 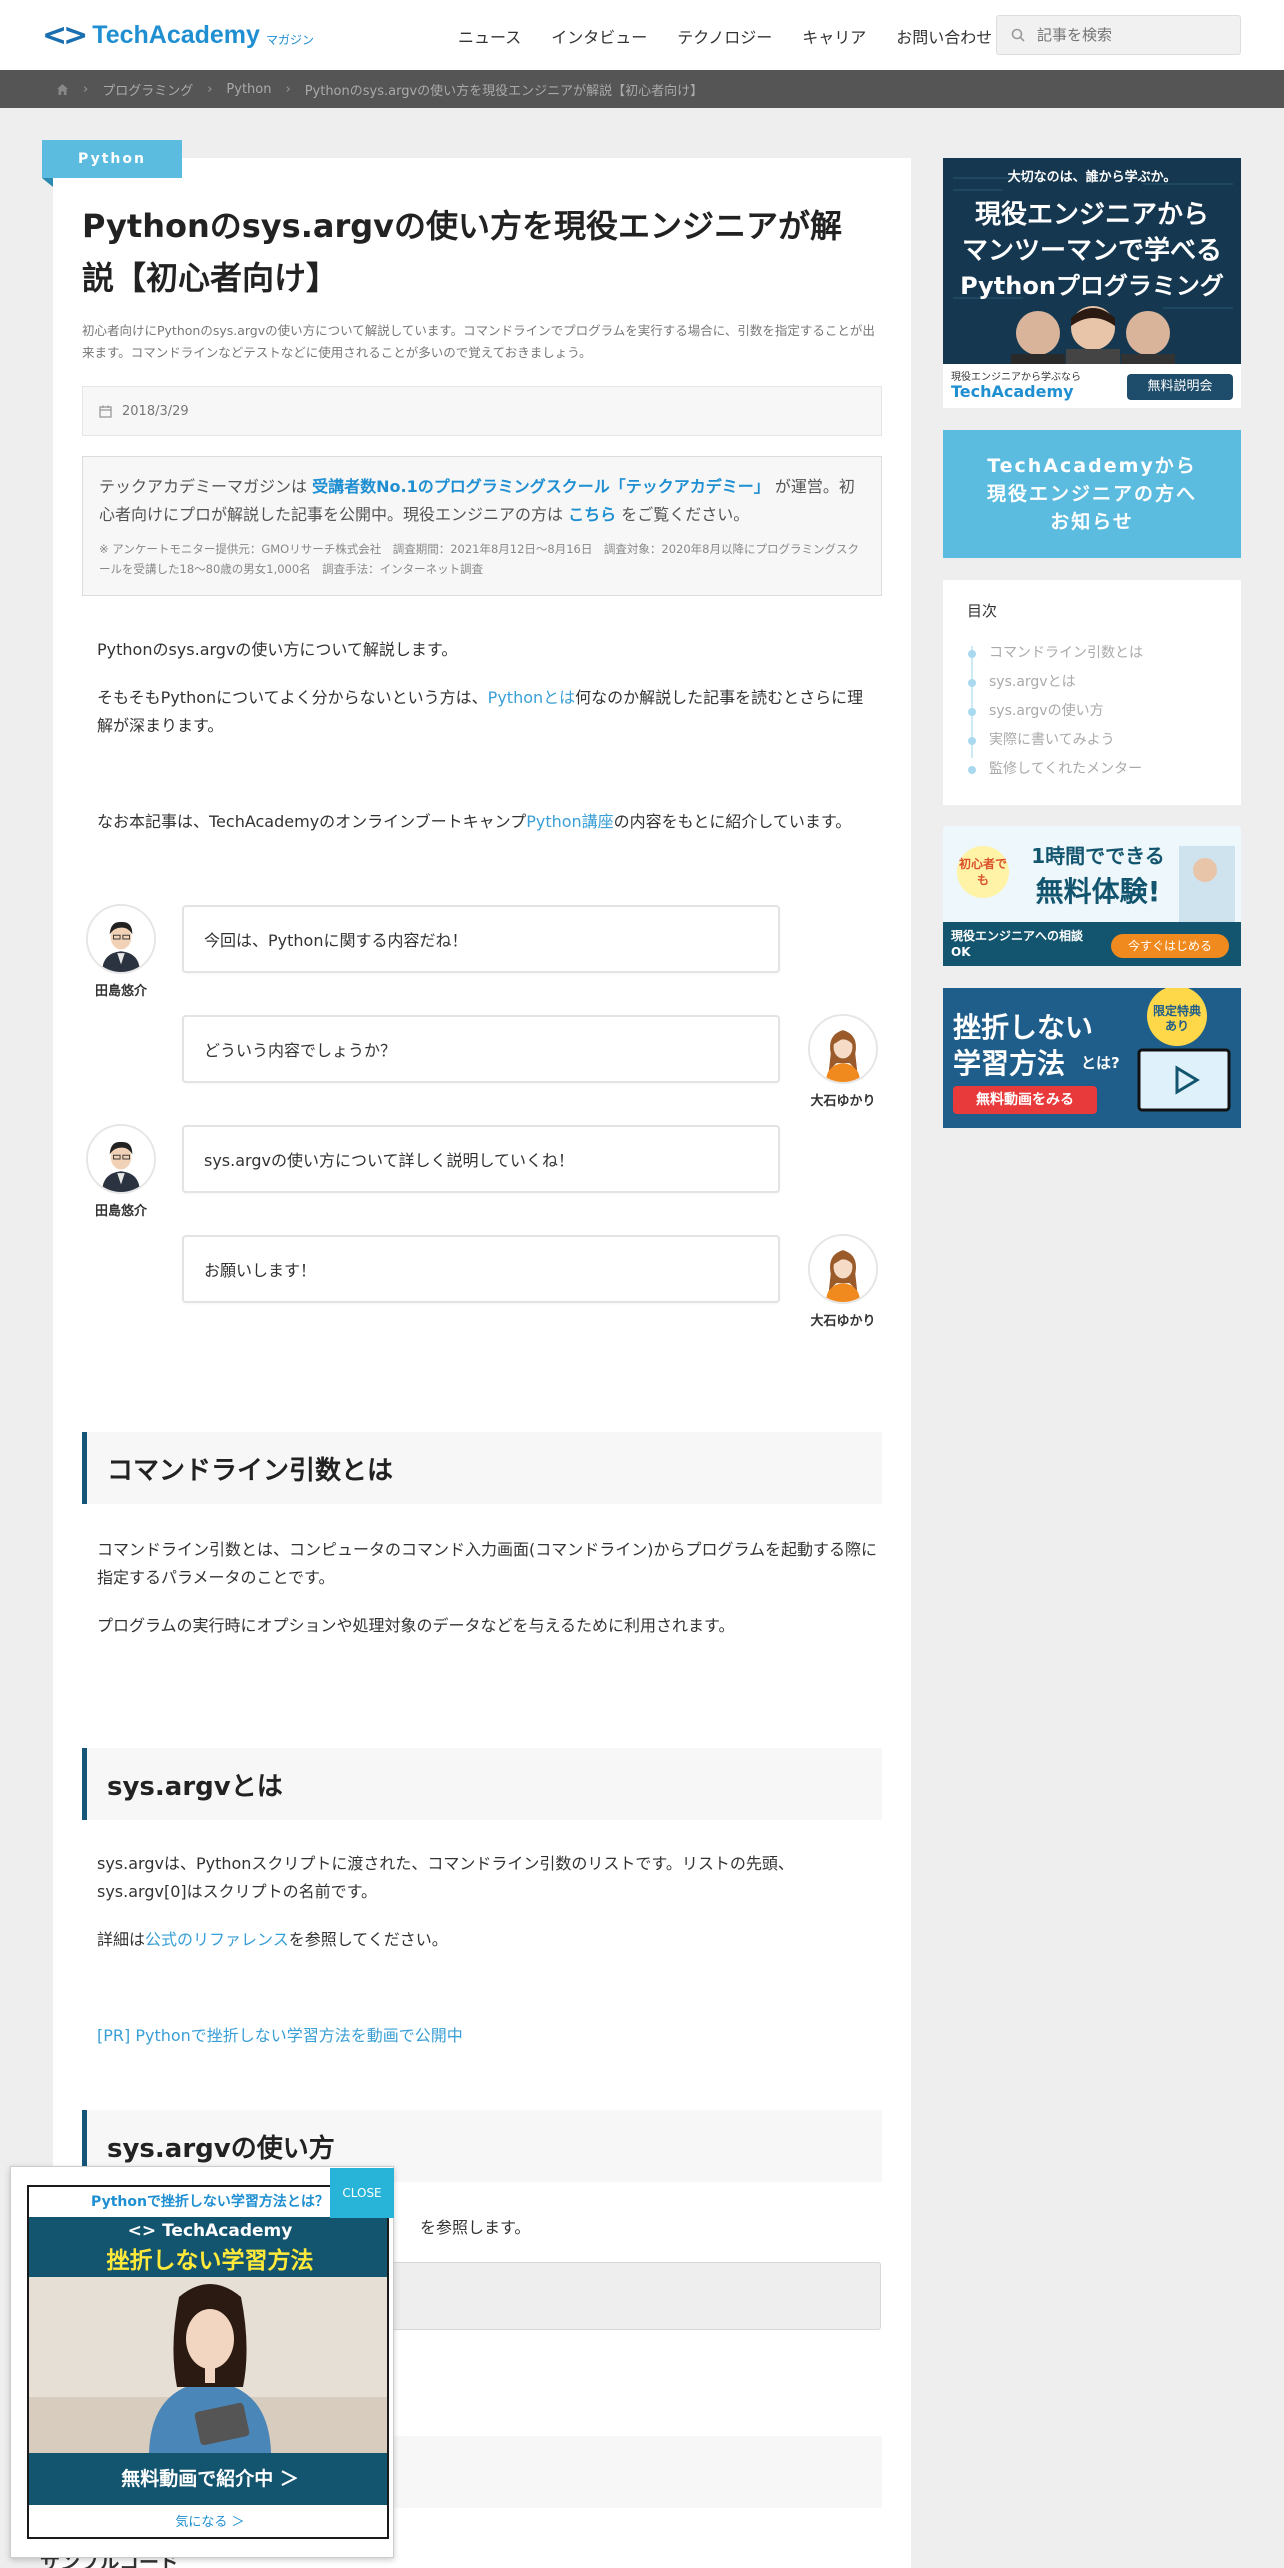 What do you see at coordinates (482, 1468) in the screenshot?
I see `heading-command-line-args: コマンドライン引数とは` at bounding box center [482, 1468].